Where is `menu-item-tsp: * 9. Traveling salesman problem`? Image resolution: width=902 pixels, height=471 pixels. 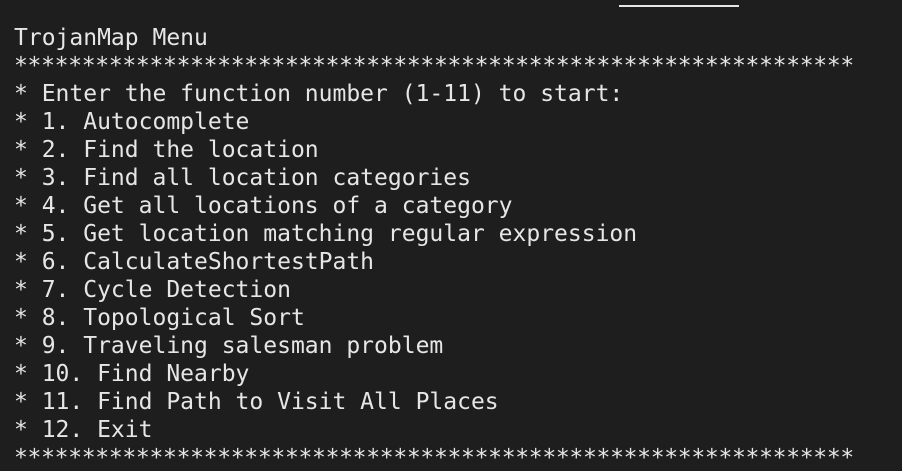 menu-item-tsp: * 9. Traveling salesman problem is located at coordinates (229, 346).